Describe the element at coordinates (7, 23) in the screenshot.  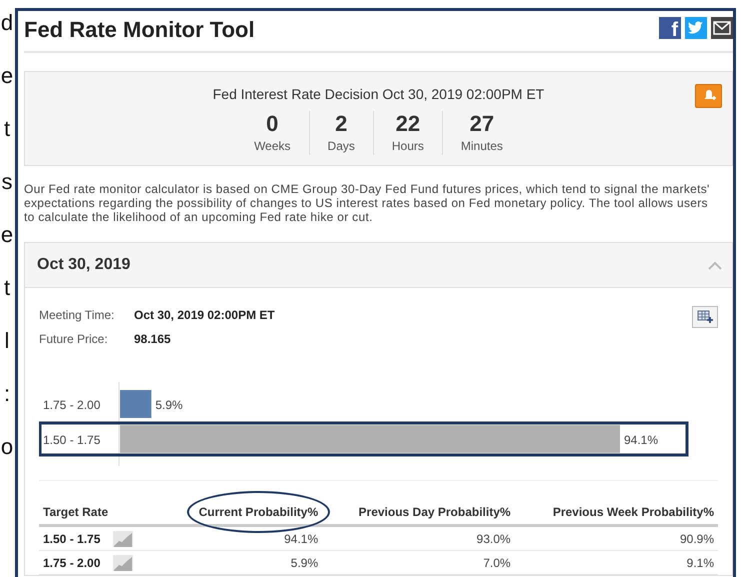
I see `margin-letter: d` at that location.